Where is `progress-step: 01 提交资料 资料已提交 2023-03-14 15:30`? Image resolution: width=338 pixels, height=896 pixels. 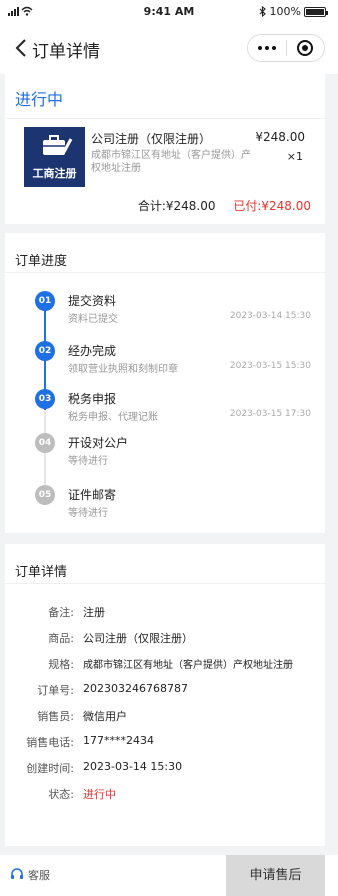
progress-step: 01 提交资料 资料已提交 2023-03-14 15:30 is located at coordinates (165, 310).